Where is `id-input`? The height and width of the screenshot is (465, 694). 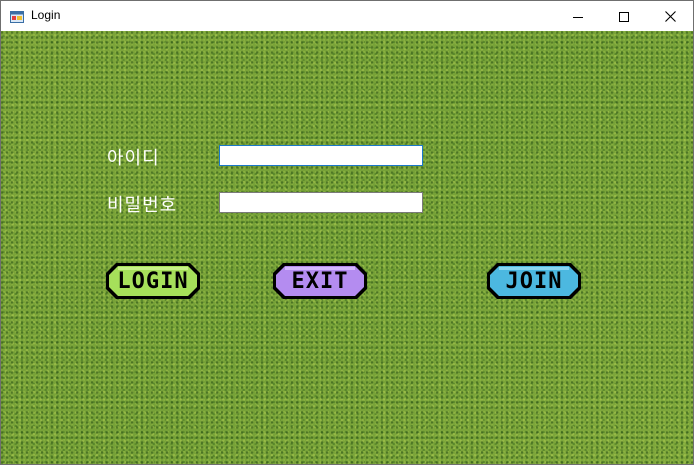 id-input is located at coordinates (321, 155).